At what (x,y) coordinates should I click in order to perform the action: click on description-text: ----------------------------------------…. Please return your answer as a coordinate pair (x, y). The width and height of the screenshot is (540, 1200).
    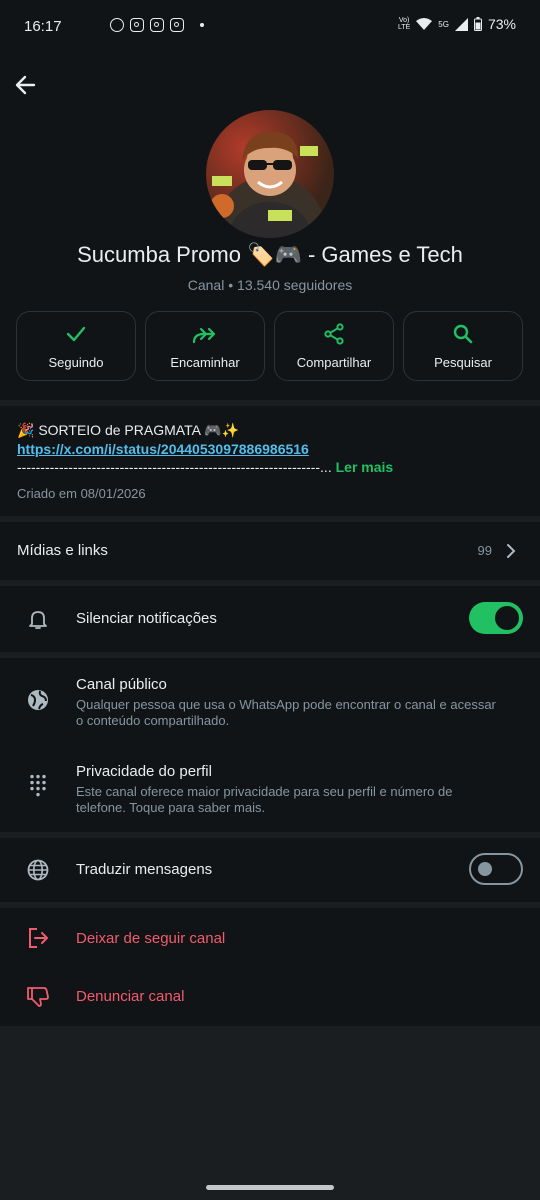
    Looking at the image, I should click on (270, 467).